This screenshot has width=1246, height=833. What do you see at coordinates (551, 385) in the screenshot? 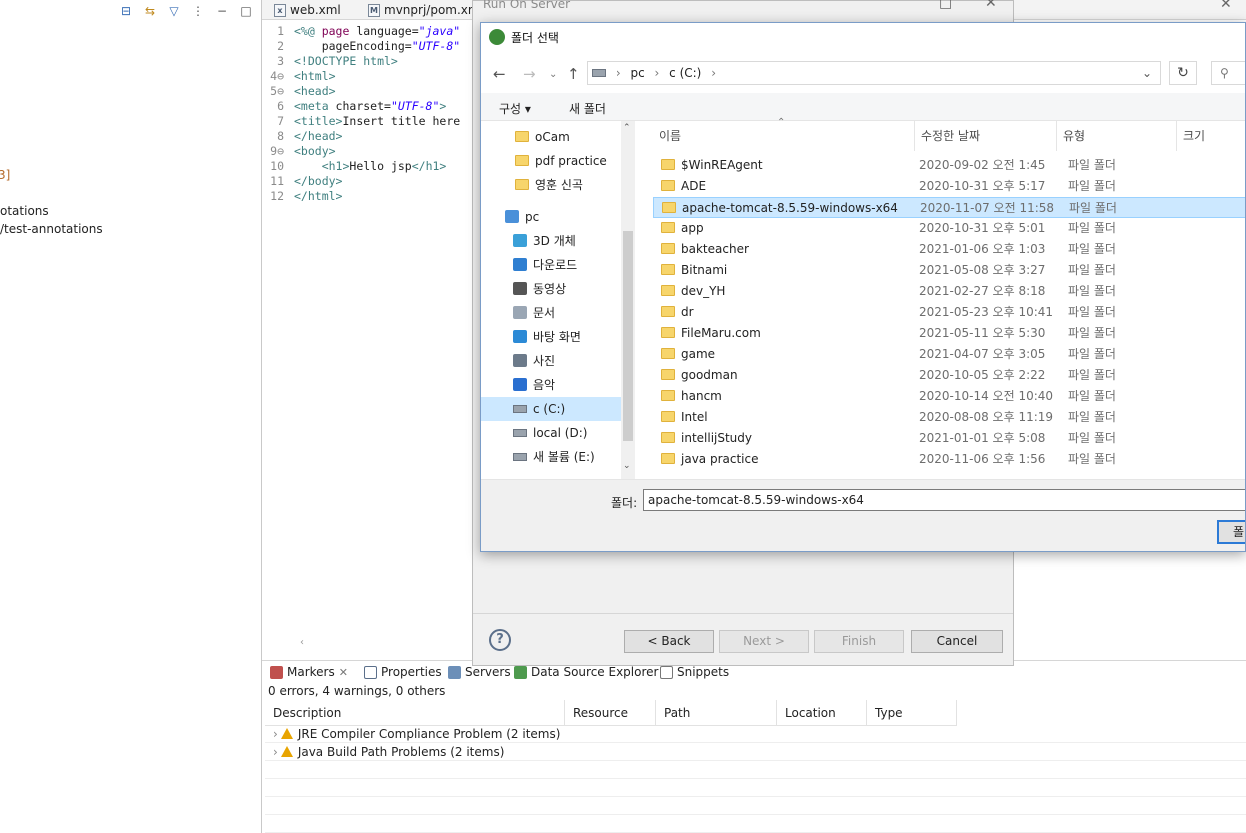
I see `nav-item: 음악` at bounding box center [551, 385].